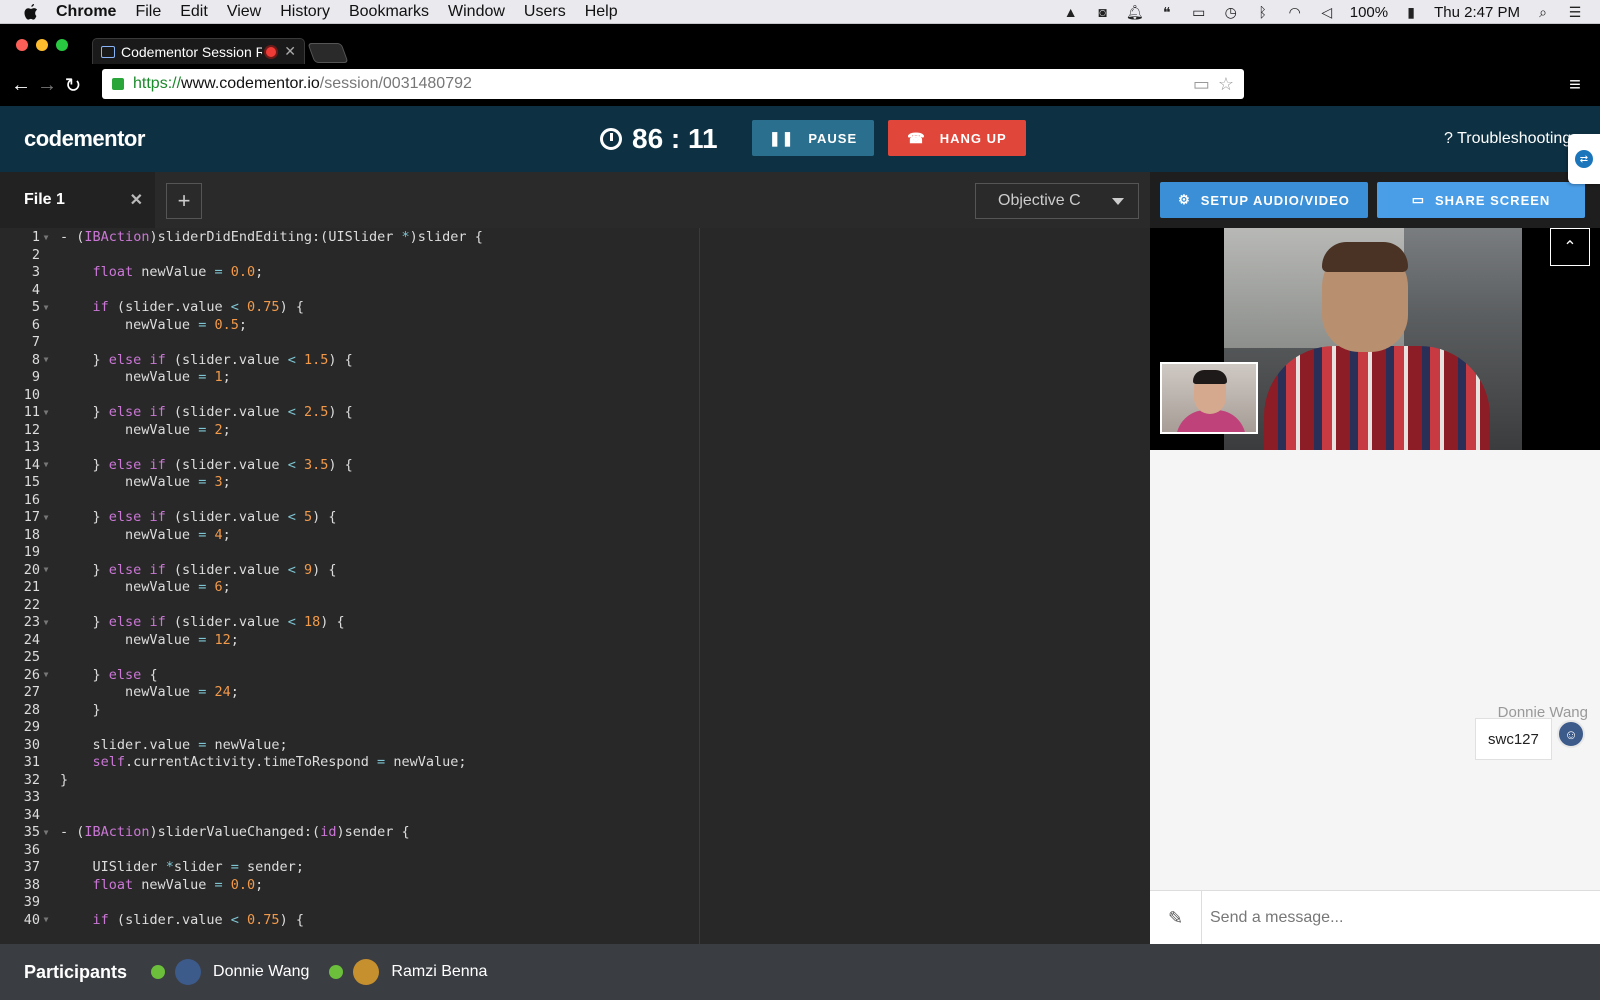 The height and width of the screenshot is (1000, 1600). What do you see at coordinates (1263, 12) in the screenshot?
I see `bluetooth-icon: ᛒ` at bounding box center [1263, 12].